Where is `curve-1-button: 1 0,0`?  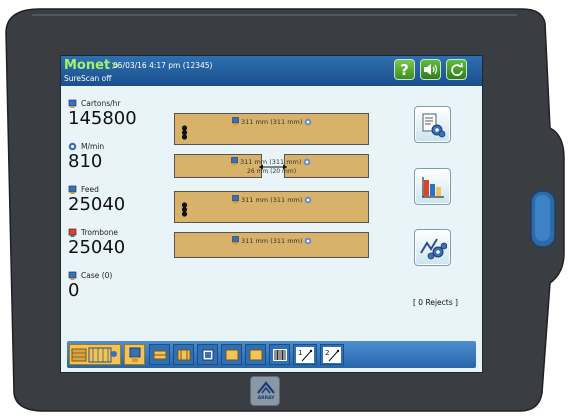 curve-1-button: 1 0,0 is located at coordinates (305, 354).